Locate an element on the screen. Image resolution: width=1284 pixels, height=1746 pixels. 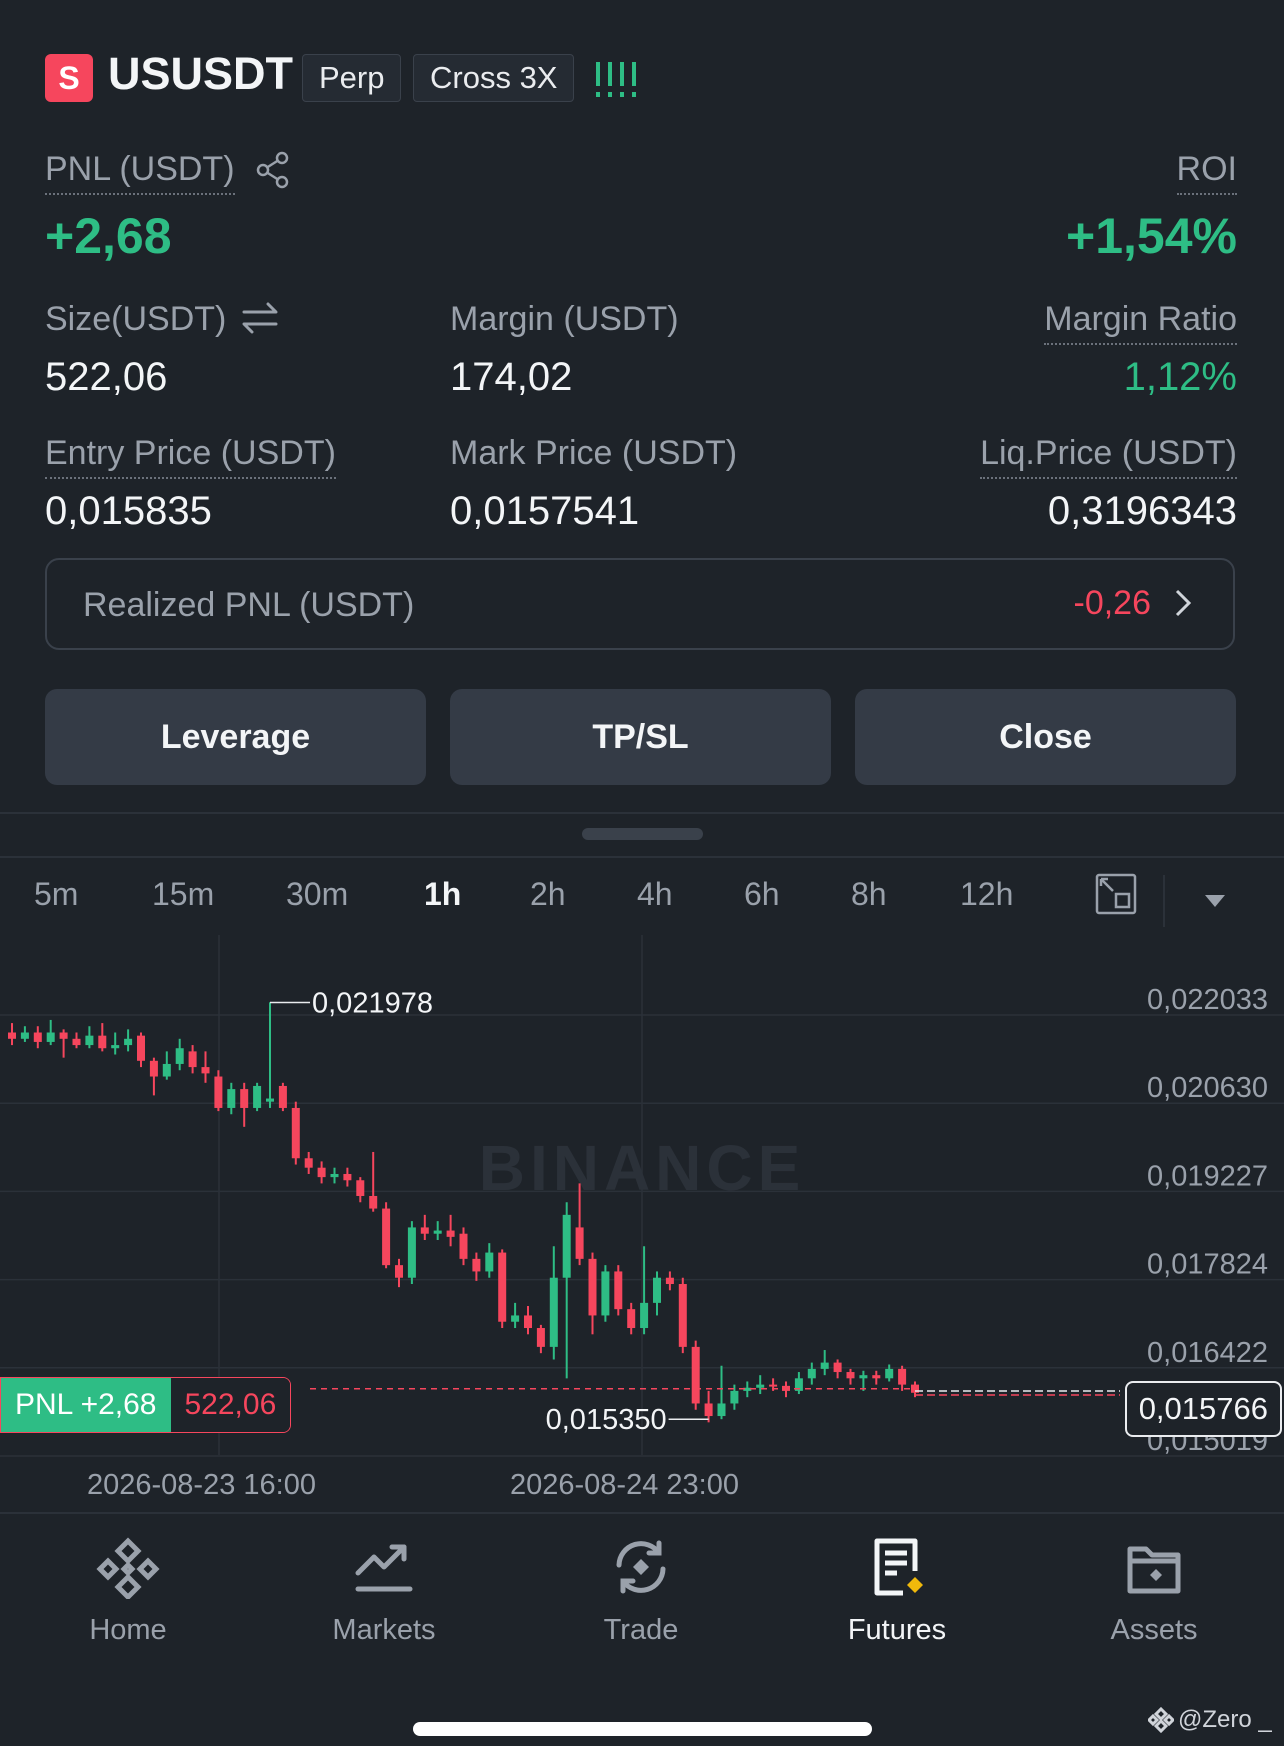
x-tick-2: 2026-08-24 23:00 is located at coordinates (624, 1485).